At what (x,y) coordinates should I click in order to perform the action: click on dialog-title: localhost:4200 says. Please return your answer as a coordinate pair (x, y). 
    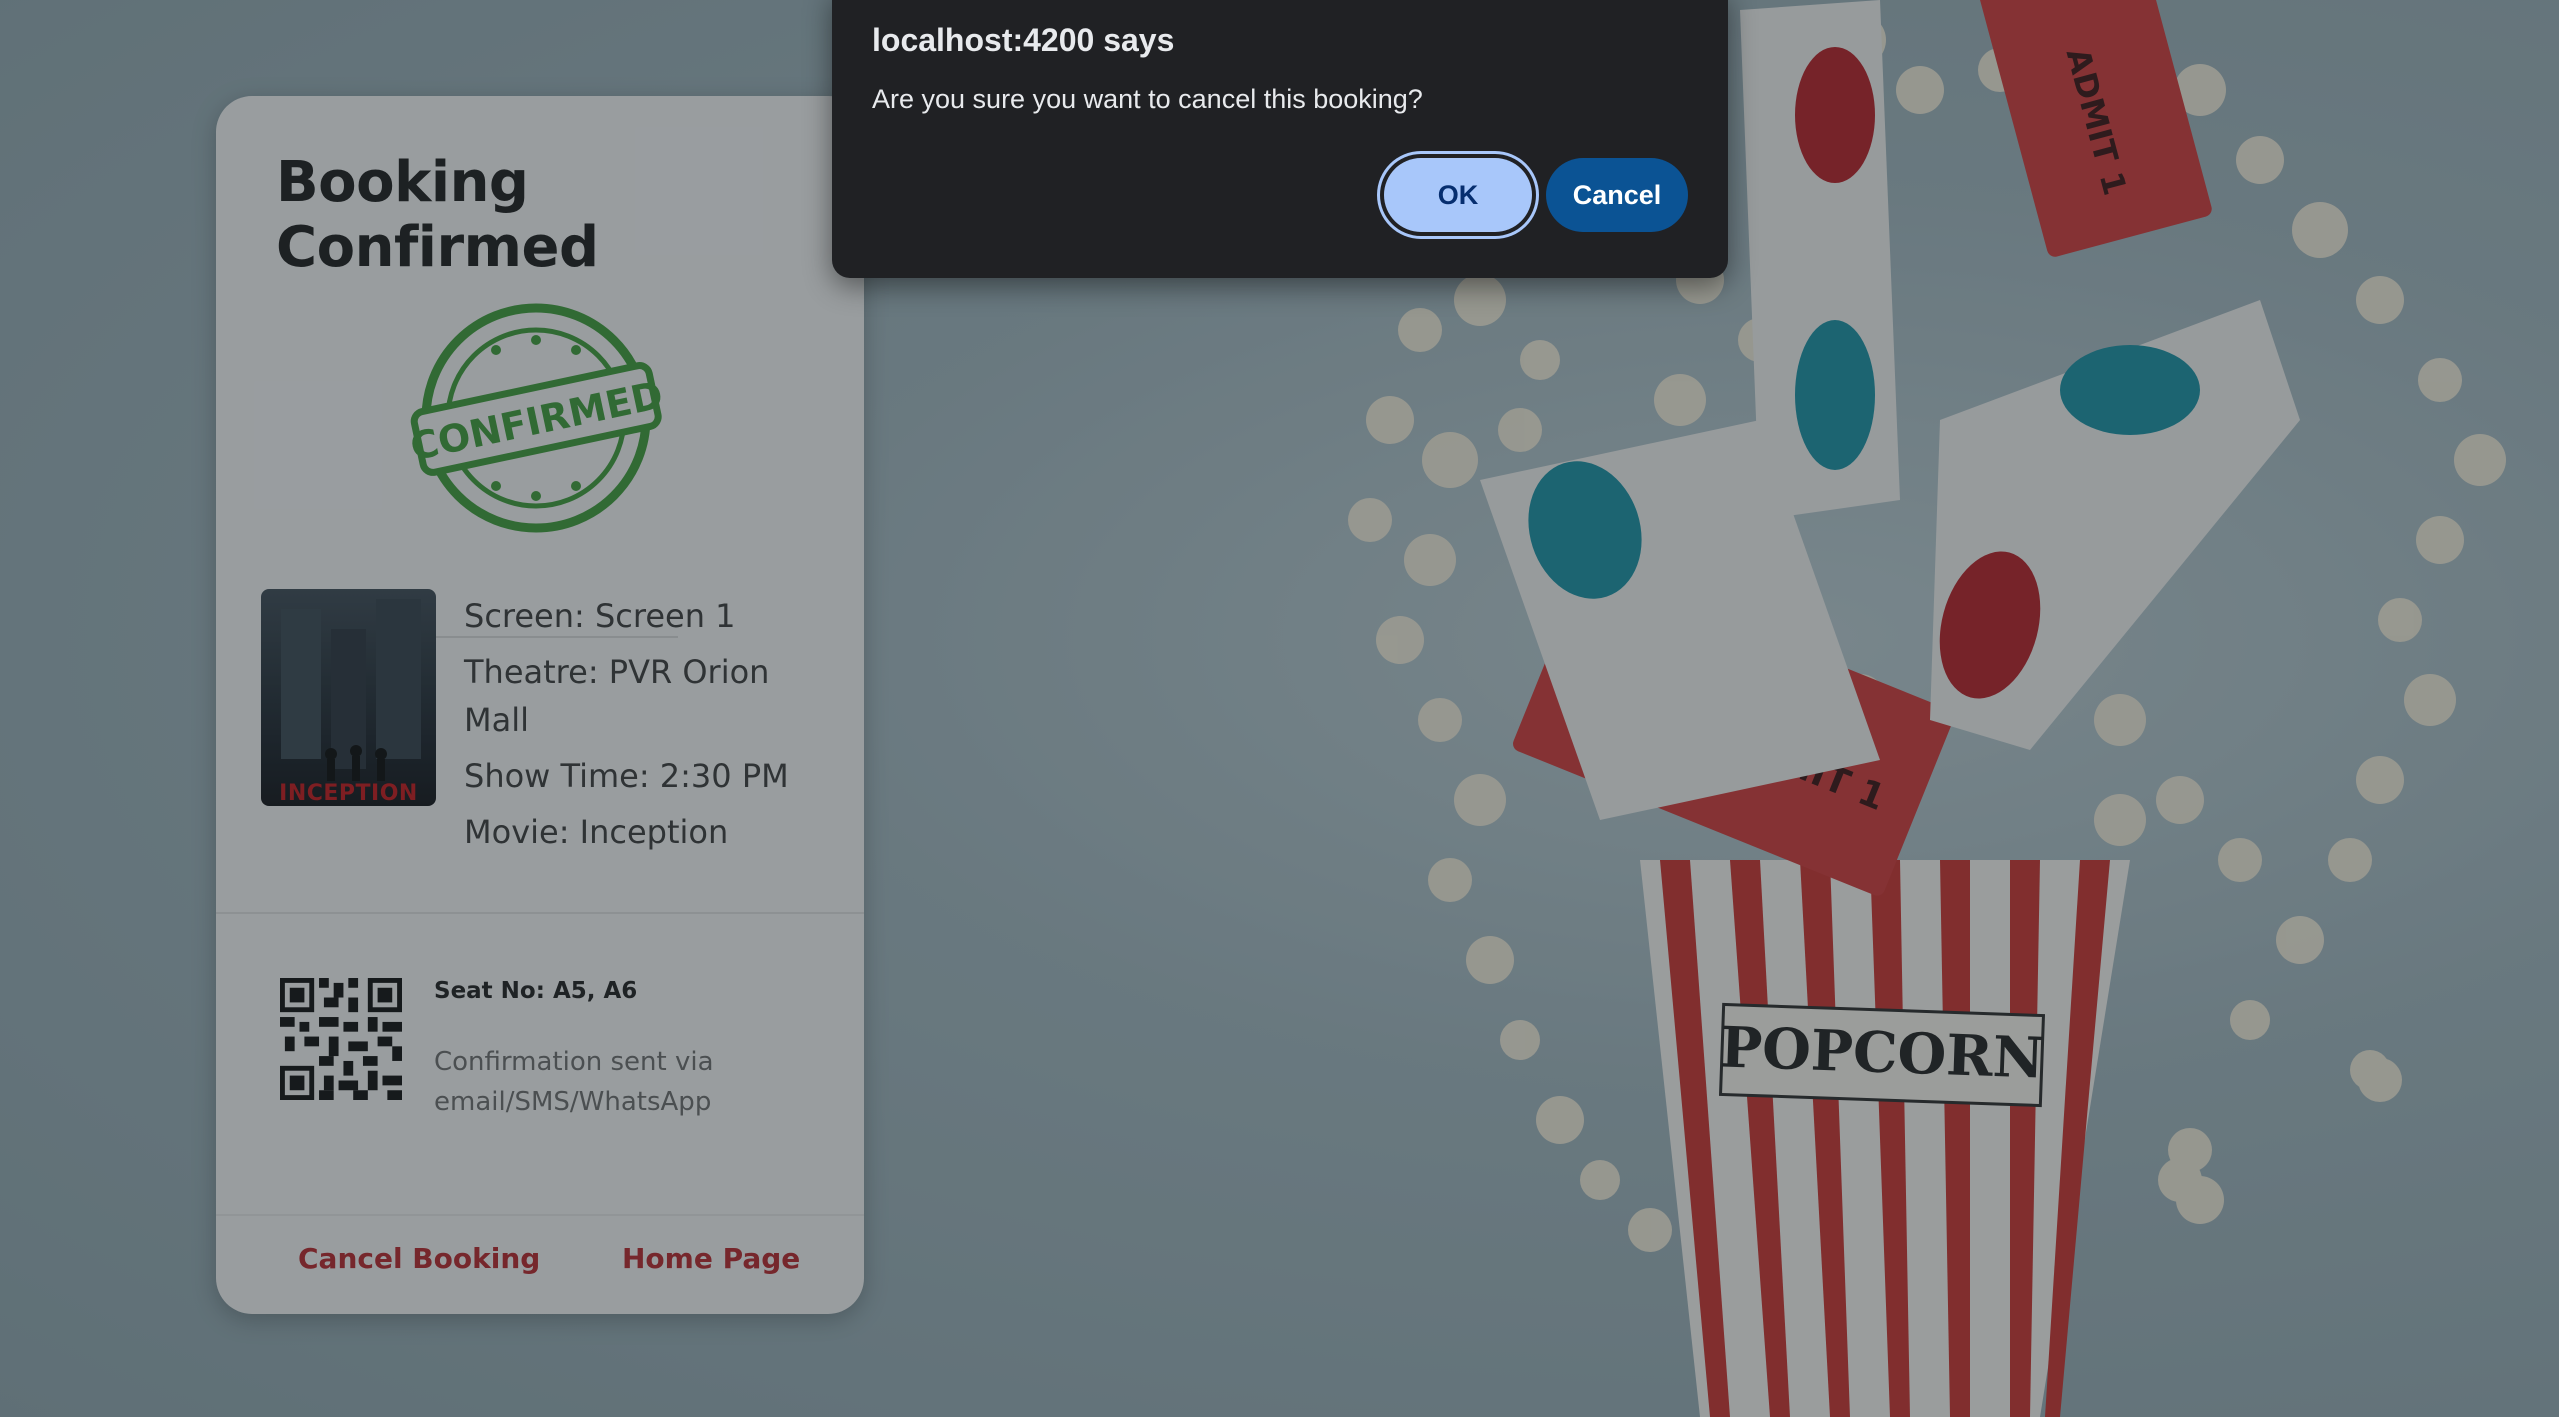
    Looking at the image, I should click on (1023, 40).